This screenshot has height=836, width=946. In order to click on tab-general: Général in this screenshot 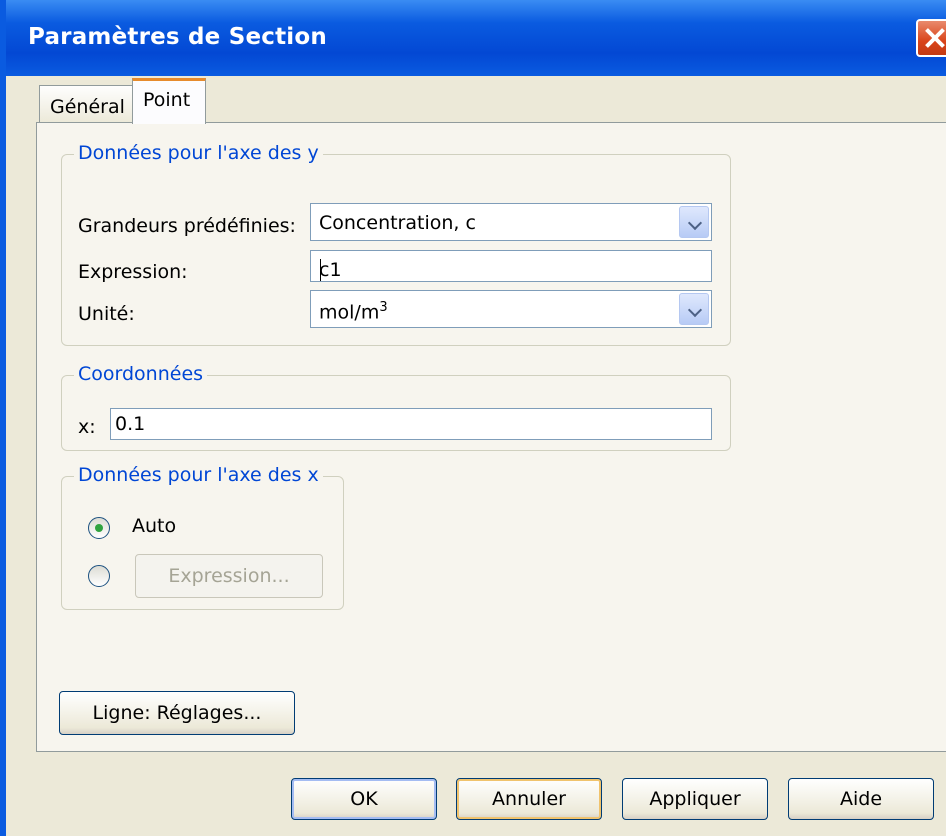, I will do `click(86, 104)`.